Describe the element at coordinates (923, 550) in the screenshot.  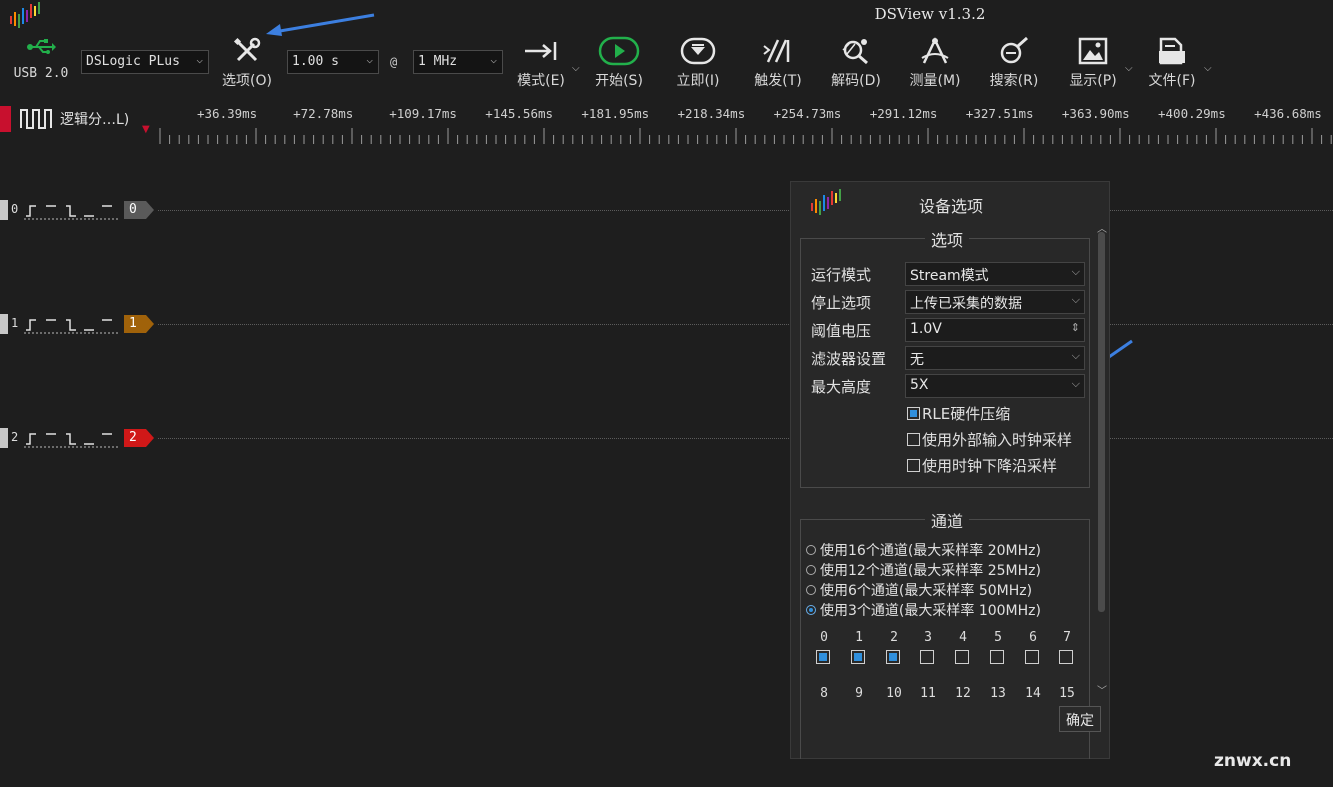
I see `channel-mode-radio: 使用16个通道(最大采样率 20MHz)` at that location.